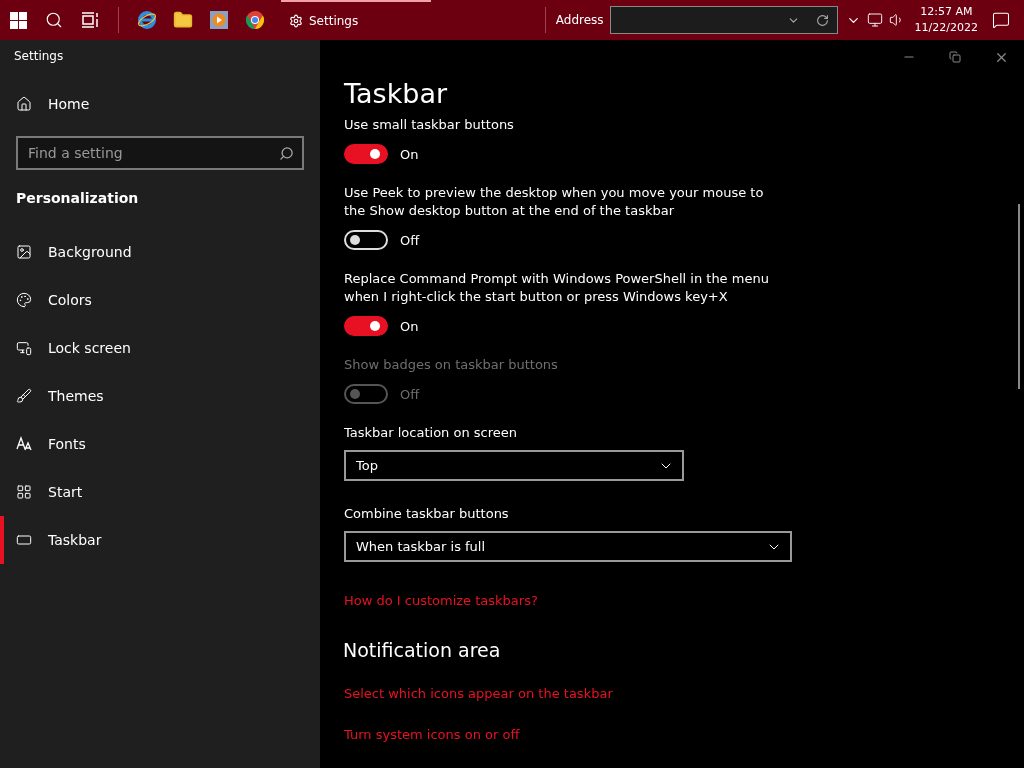  I want to click on setting-label: Replace Command Prompt with Windows PowerShell in the menu when I right-click the start button or press Windows key+X, so click(557, 288).